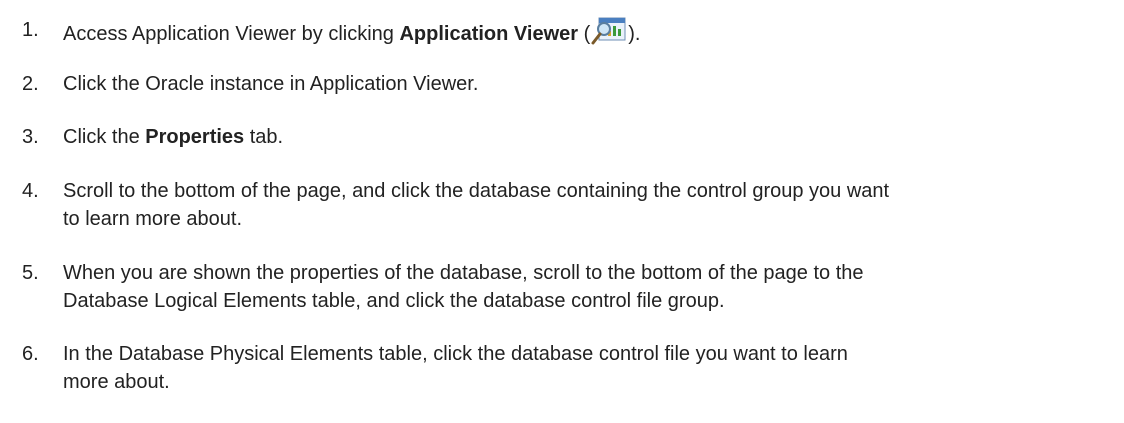  I want to click on step-number: 6., so click(30, 354).